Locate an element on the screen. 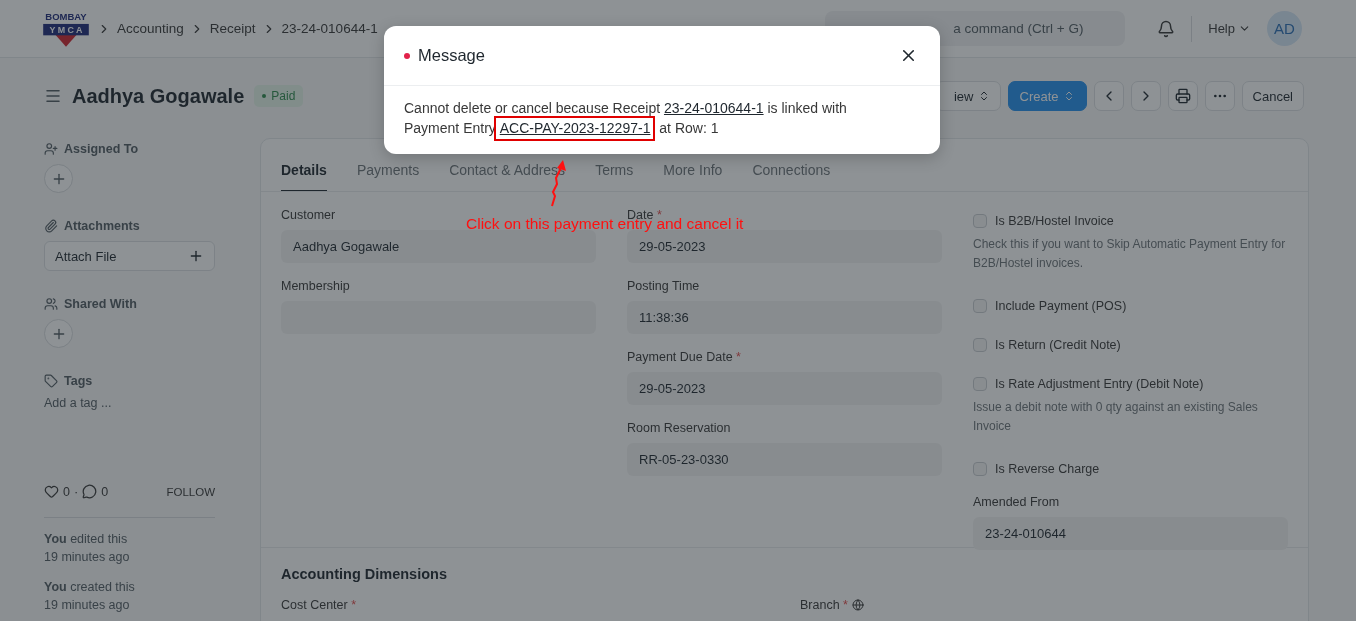  checkbox-label: Is Return (Credit Note) is located at coordinates (1058, 345).